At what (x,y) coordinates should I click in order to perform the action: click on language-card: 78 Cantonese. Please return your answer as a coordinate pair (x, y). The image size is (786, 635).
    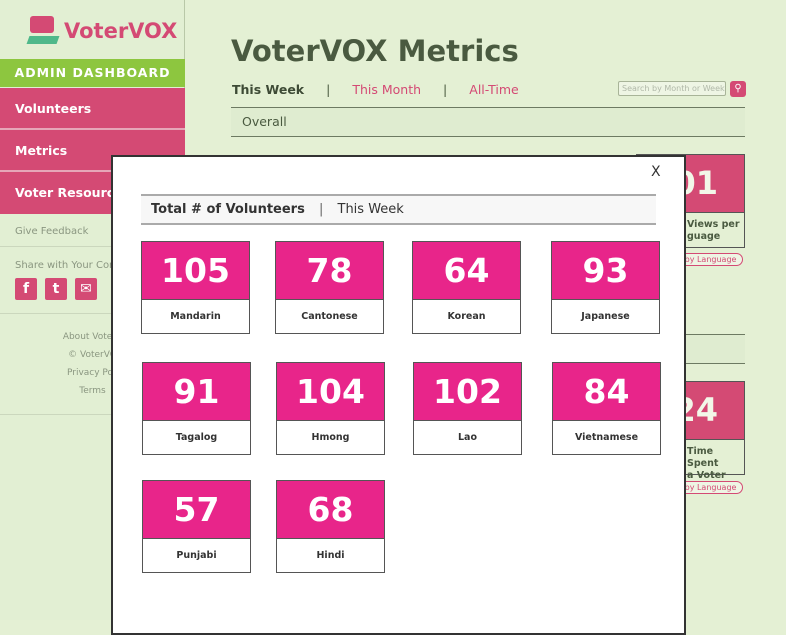
    Looking at the image, I should click on (329, 287).